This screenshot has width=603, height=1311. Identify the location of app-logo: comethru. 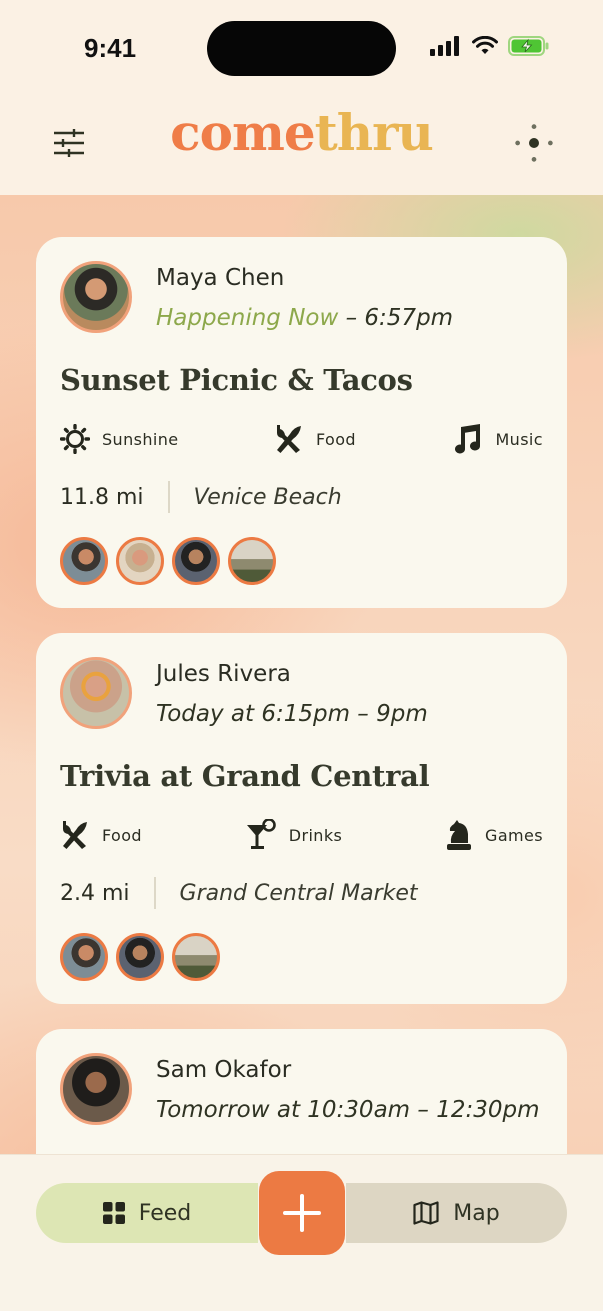
(301, 132).